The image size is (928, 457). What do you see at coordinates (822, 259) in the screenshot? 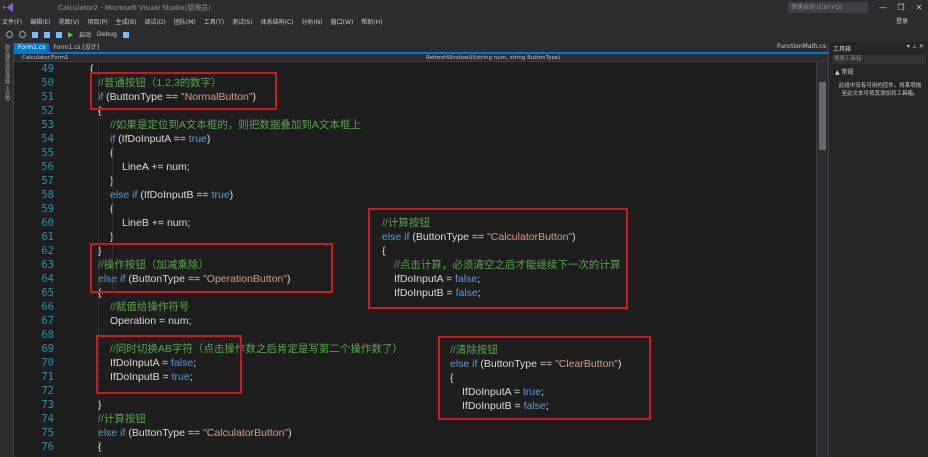
I see `vertical-scrollbar` at bounding box center [822, 259].